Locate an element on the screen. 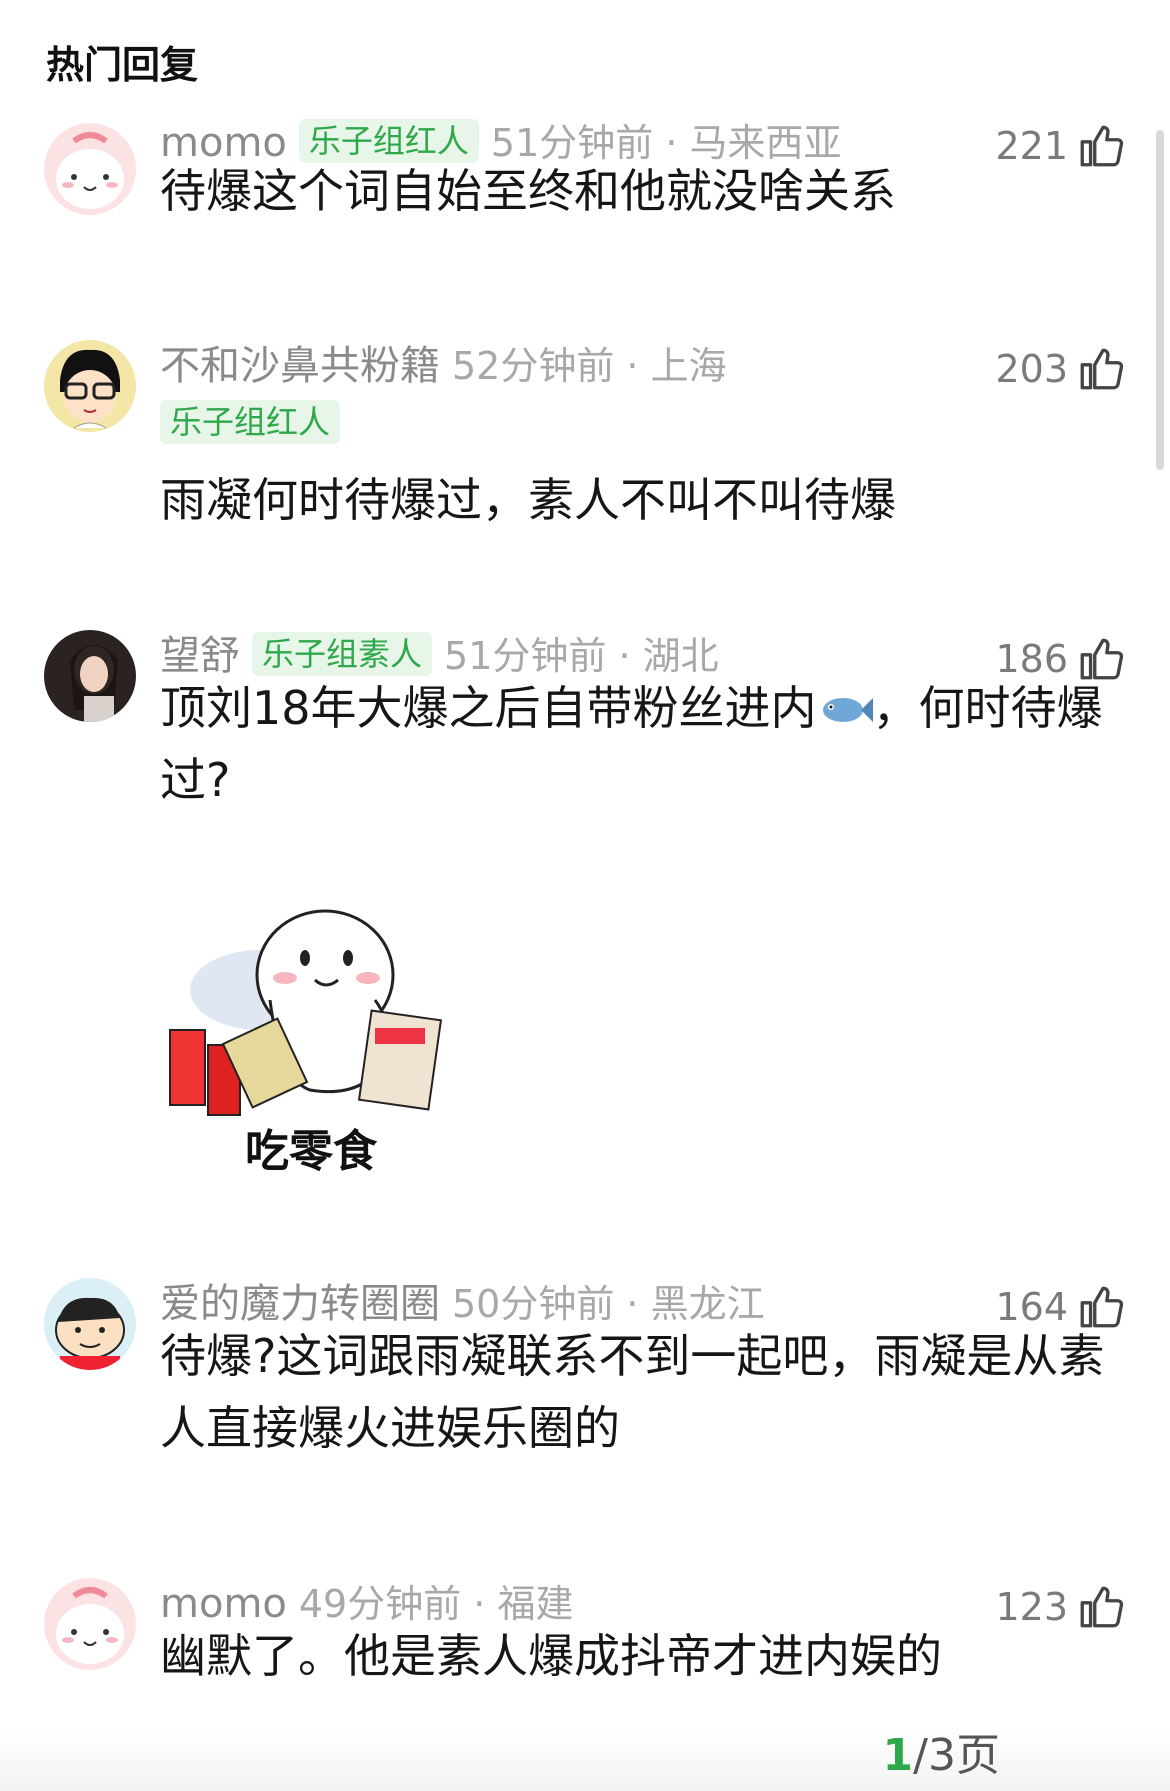  like-count: 203 is located at coordinates (1031, 369).